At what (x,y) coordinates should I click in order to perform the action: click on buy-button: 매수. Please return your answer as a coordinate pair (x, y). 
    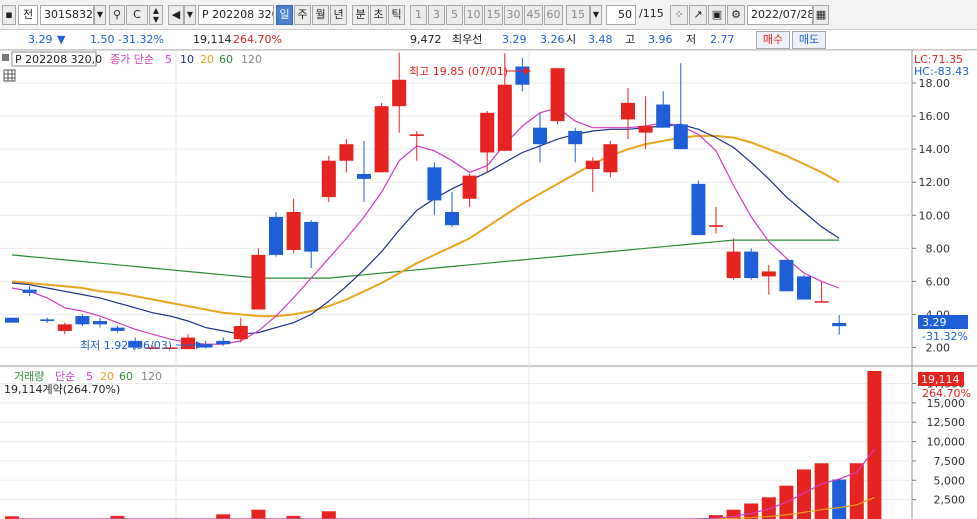
    Looking at the image, I should click on (773, 40).